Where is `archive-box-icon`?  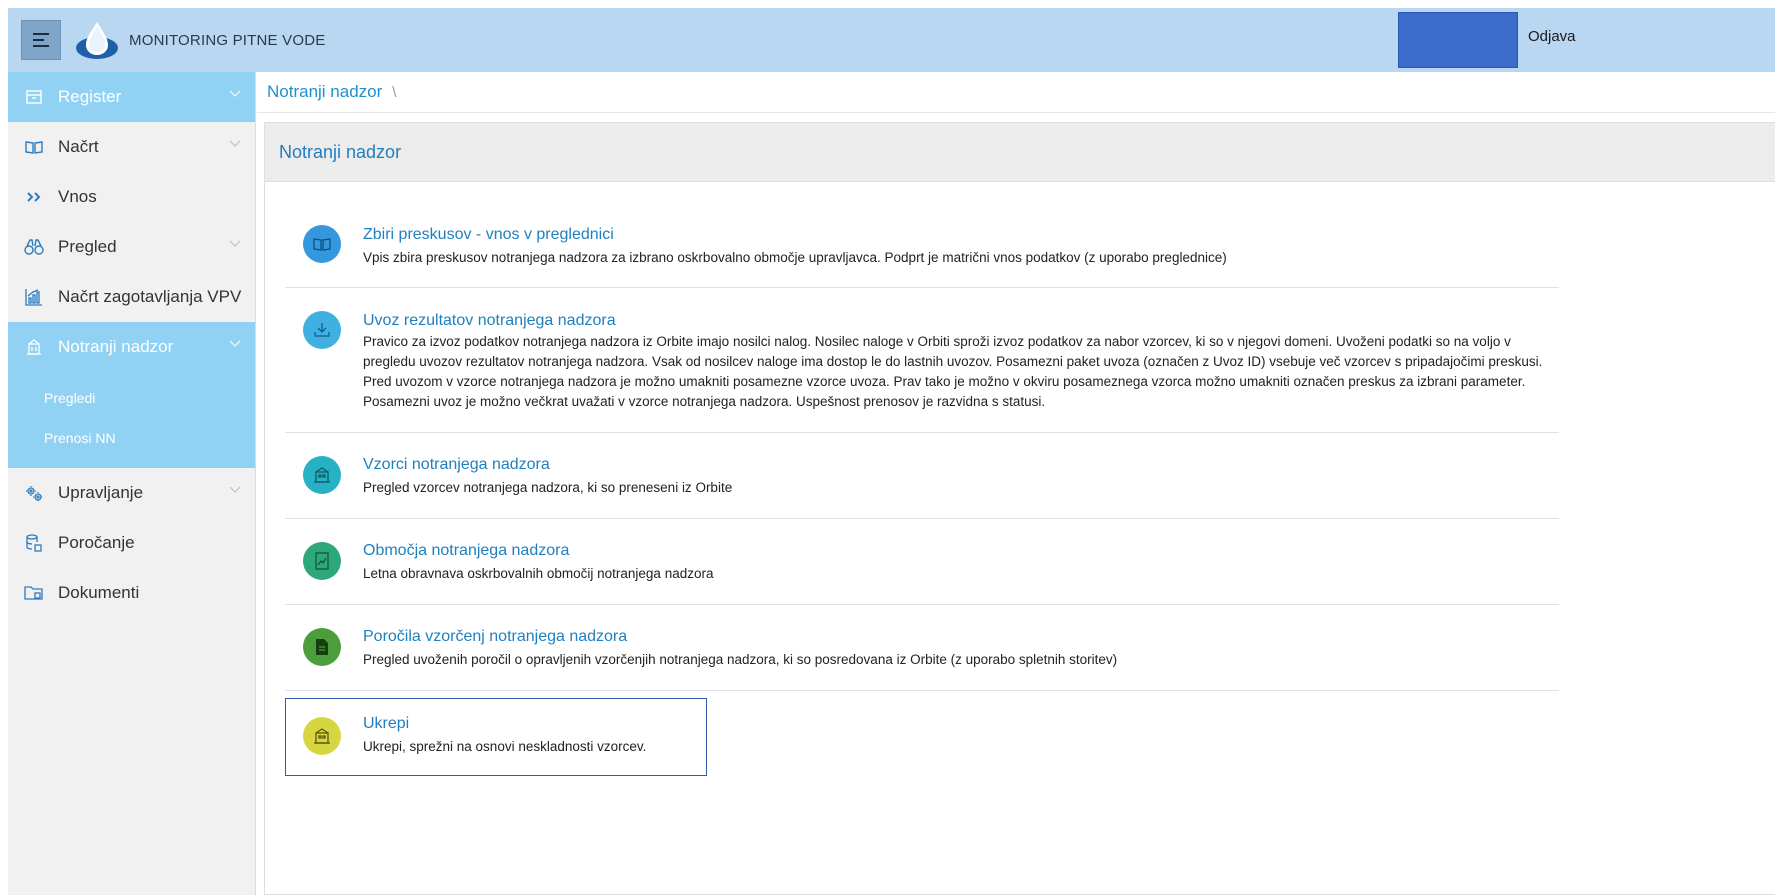
archive-box-icon is located at coordinates (34, 97).